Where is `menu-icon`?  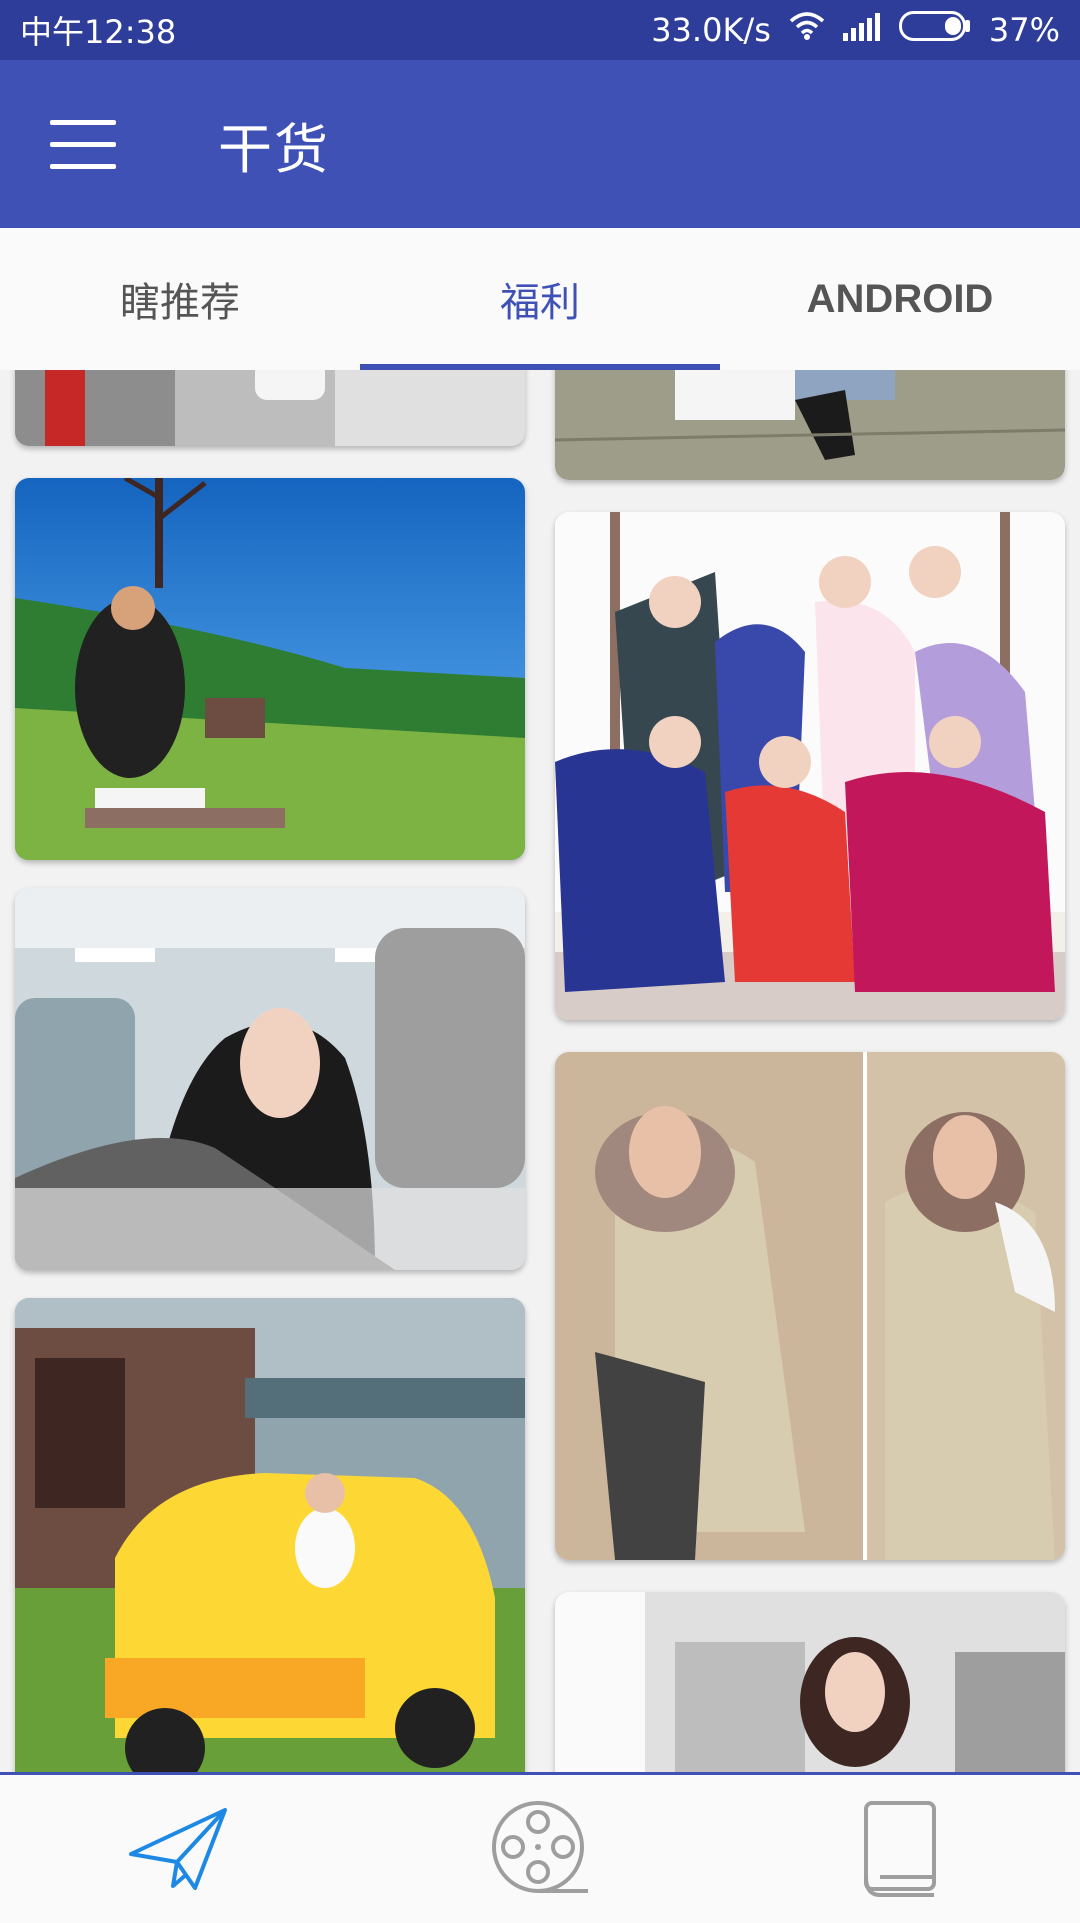
menu-icon is located at coordinates (84, 144).